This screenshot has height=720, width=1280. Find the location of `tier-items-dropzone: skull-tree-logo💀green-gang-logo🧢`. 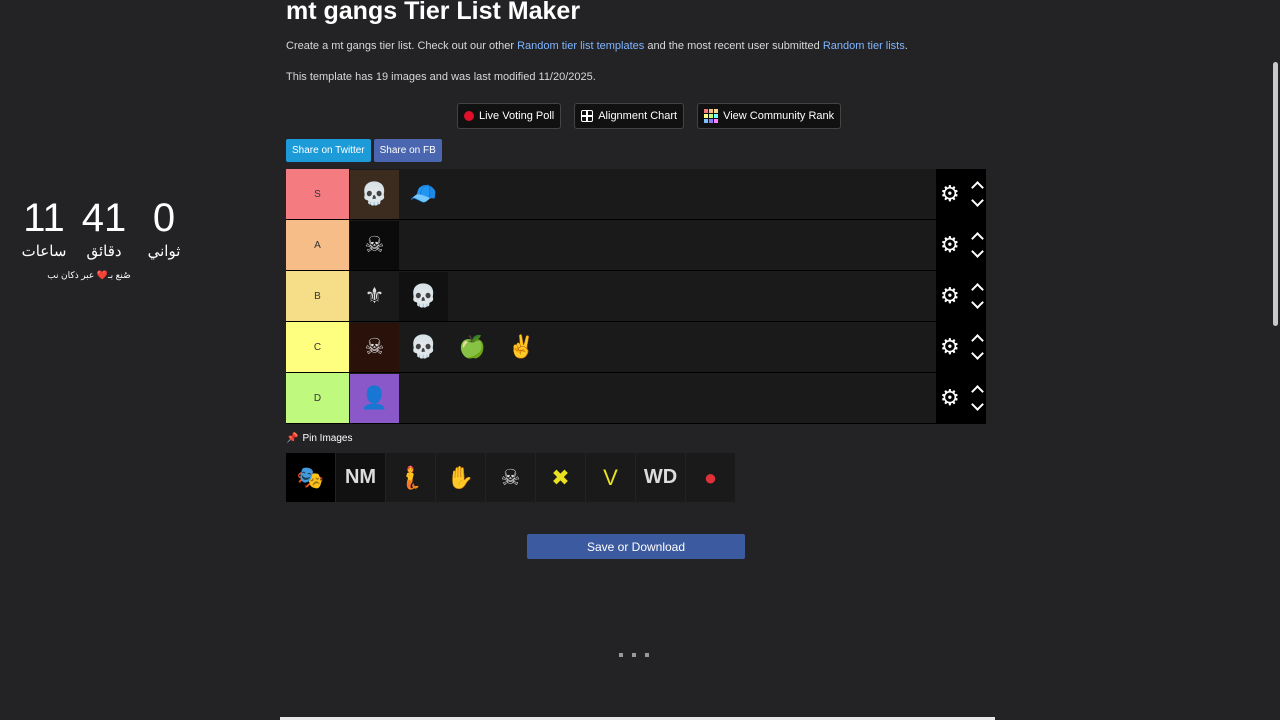

tier-items-dropzone: skull-tree-logo💀green-gang-logo🧢 is located at coordinates (642, 194).